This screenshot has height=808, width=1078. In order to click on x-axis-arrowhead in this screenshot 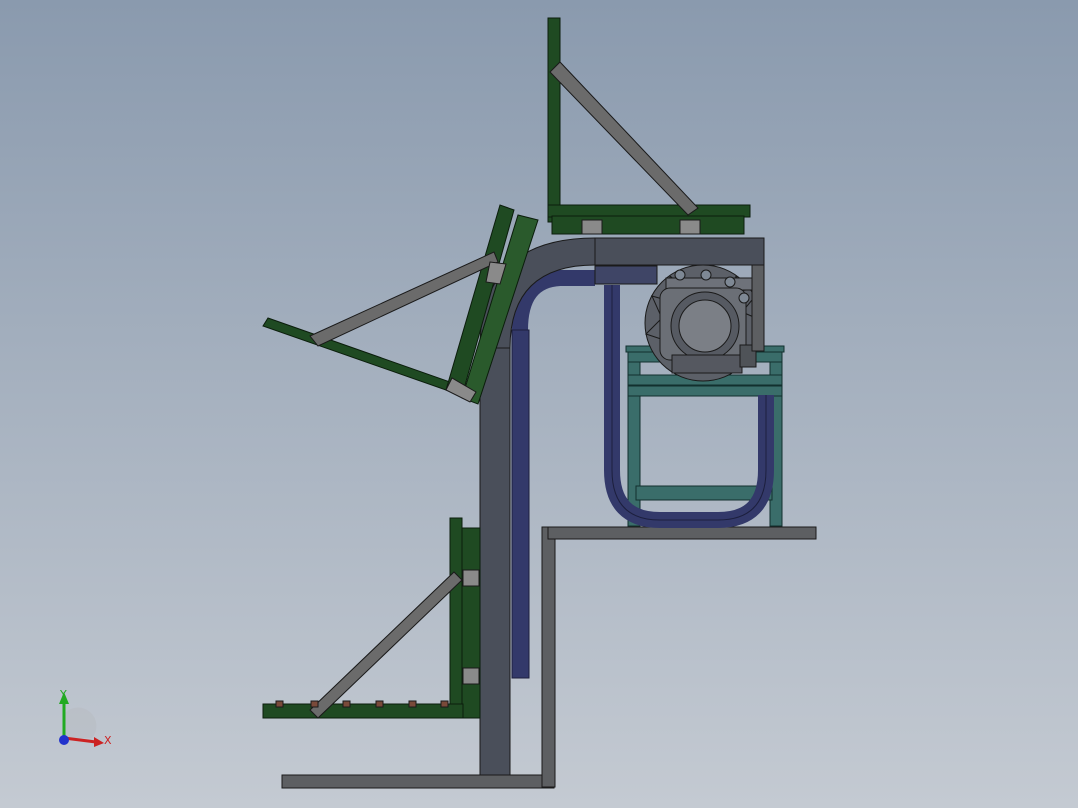, I will do `click(99, 742)`.